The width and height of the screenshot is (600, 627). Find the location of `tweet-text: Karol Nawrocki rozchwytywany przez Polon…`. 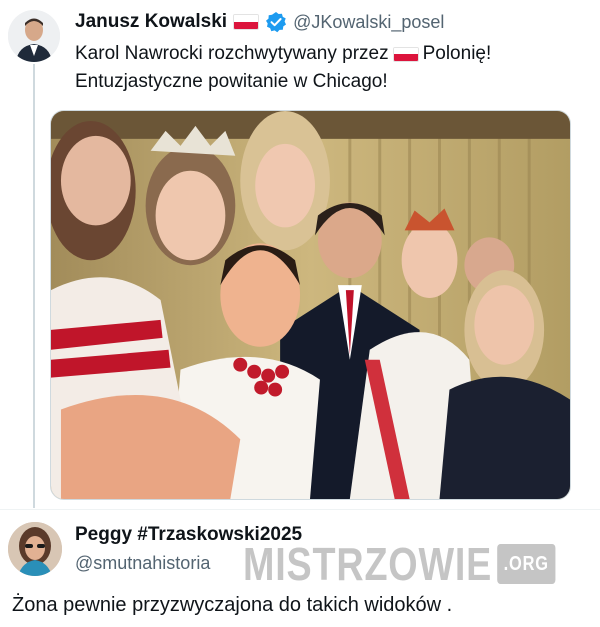

tweet-text: Karol Nawrocki rozchwytywany przez Polon… is located at coordinates (325, 68).